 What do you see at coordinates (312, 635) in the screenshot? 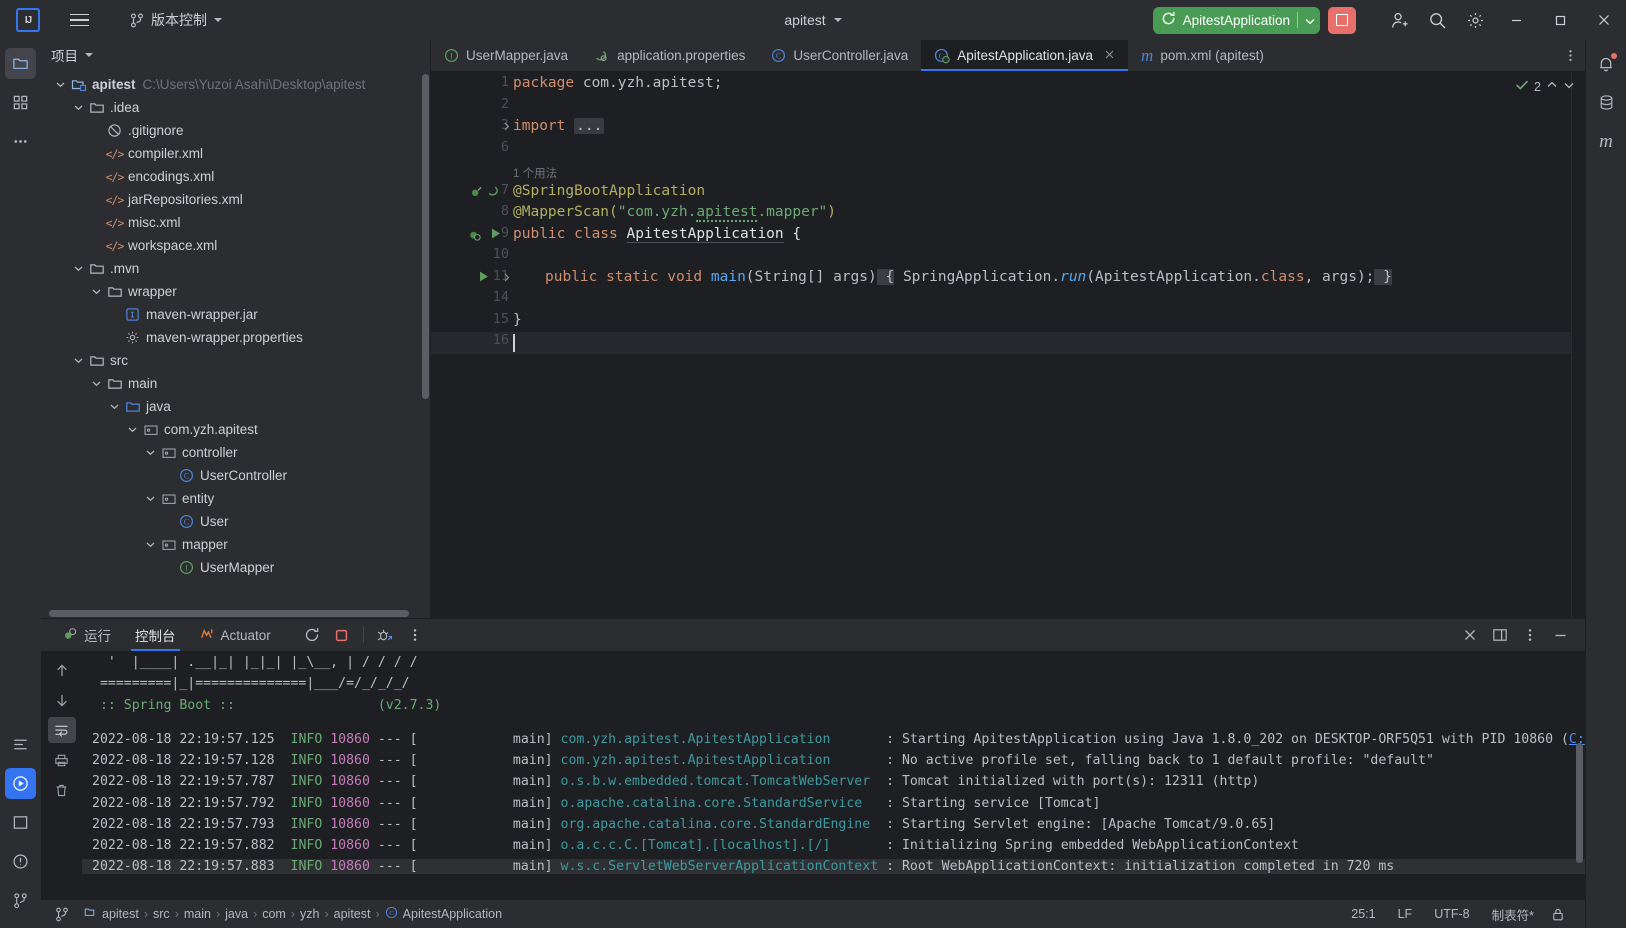
I see `rerun-button` at bounding box center [312, 635].